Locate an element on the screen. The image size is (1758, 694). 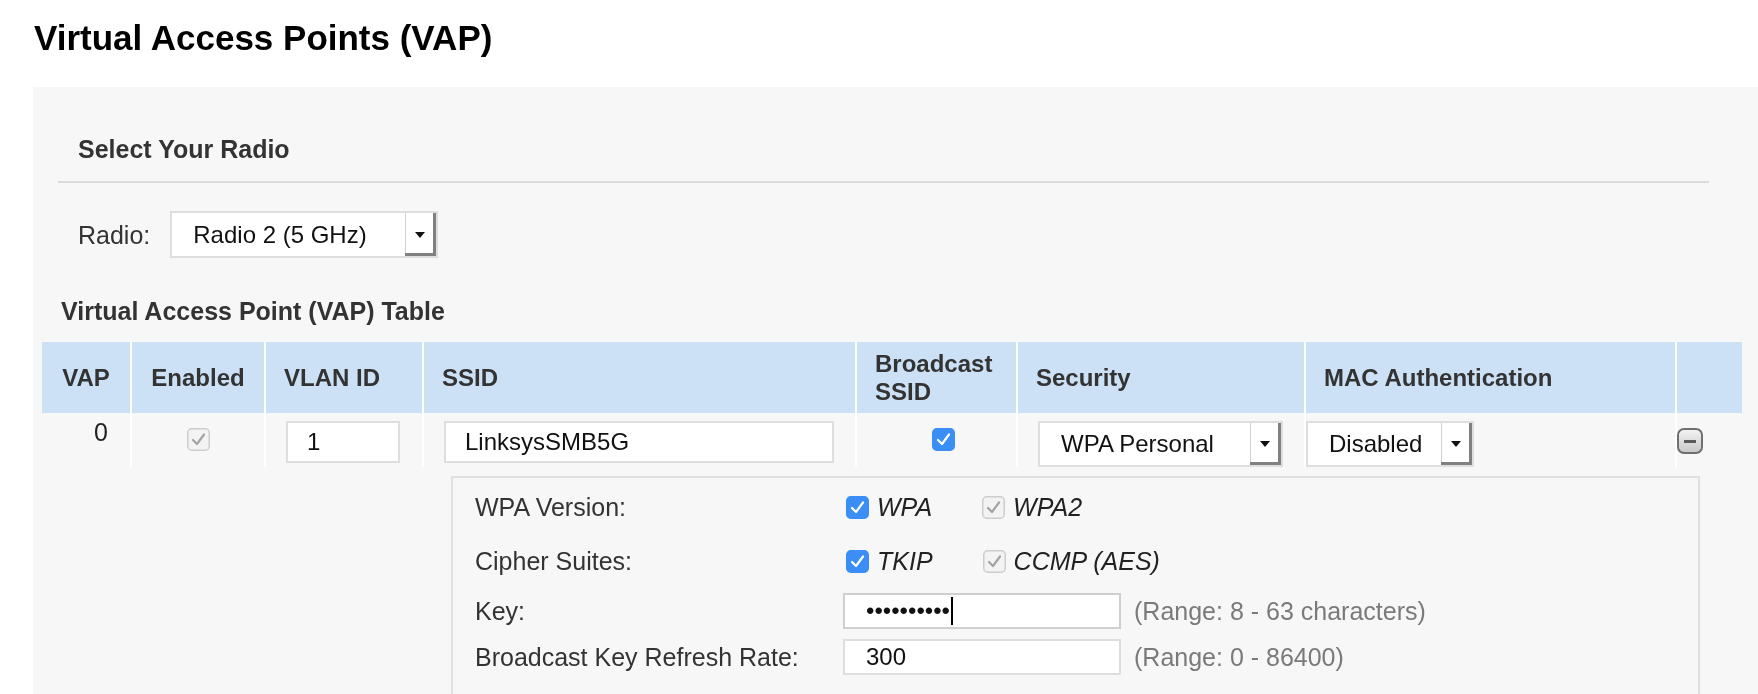
column-header: SSID is located at coordinates (638, 377).